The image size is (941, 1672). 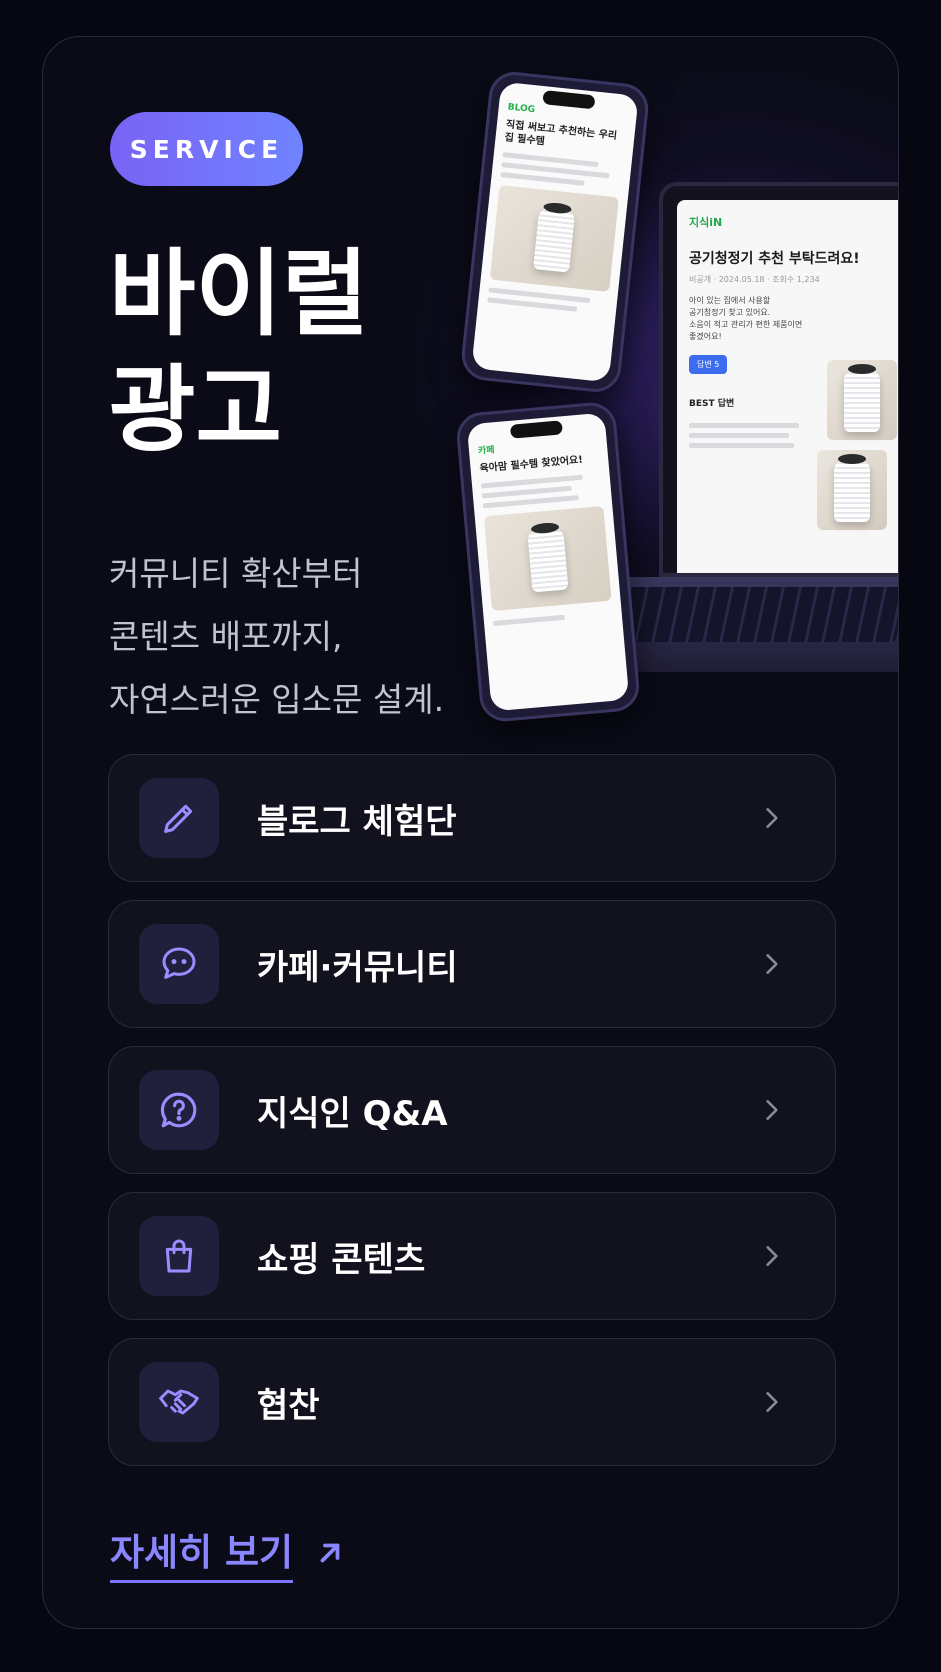 I want to click on kin-brand: 지식iN, so click(x=706, y=222).